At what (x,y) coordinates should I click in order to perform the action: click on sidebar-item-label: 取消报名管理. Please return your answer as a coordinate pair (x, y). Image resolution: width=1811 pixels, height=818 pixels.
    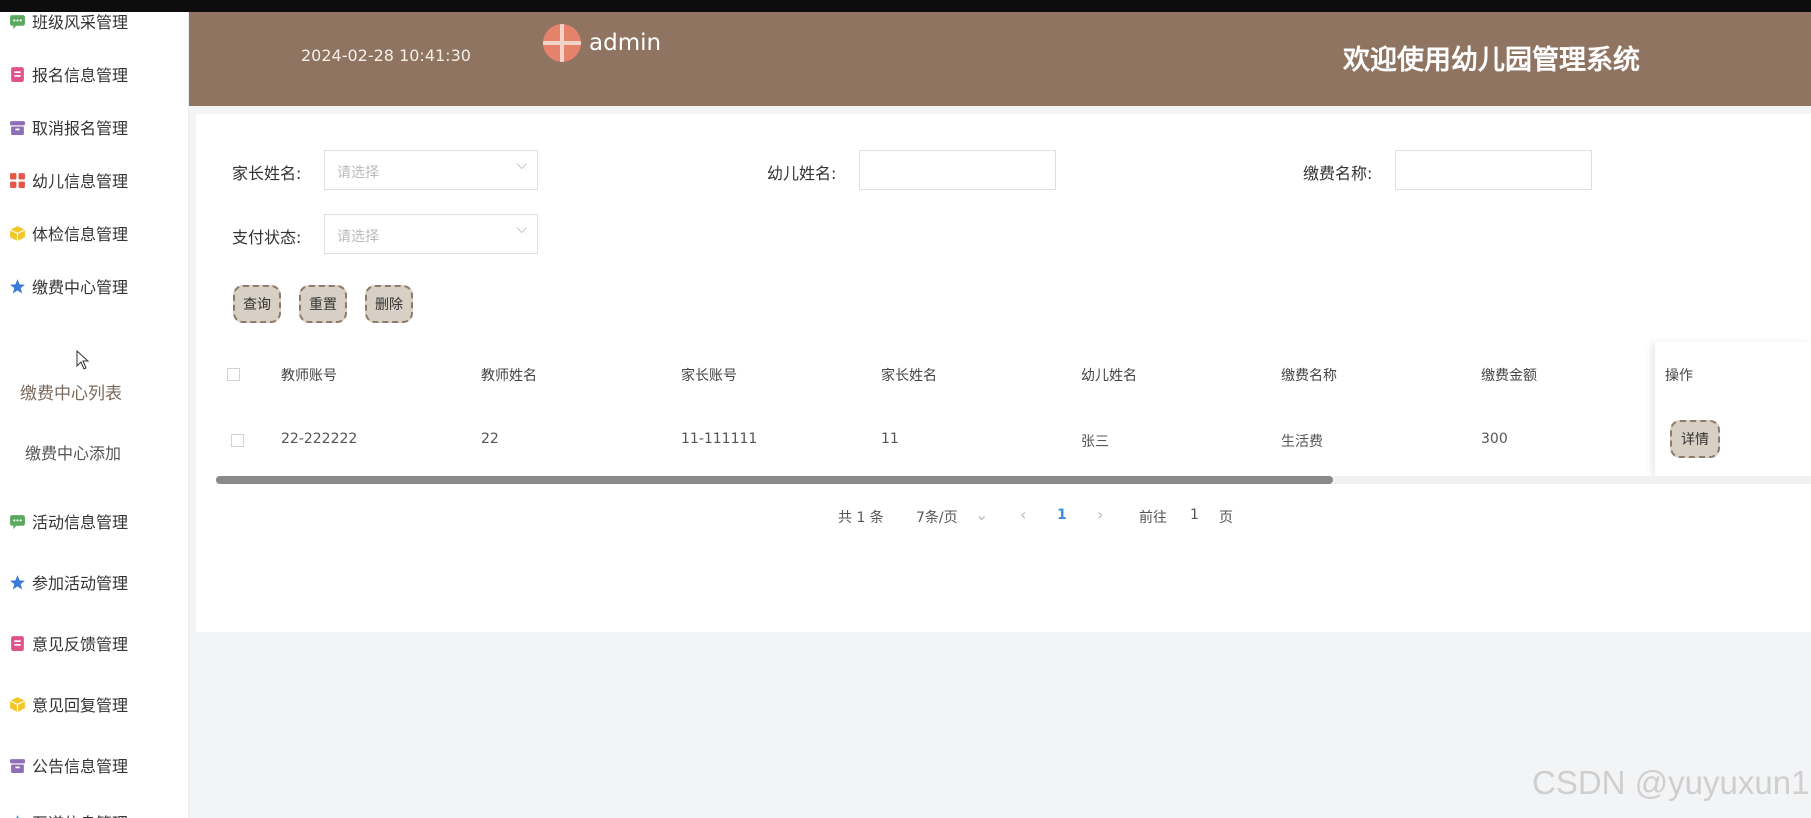
    Looking at the image, I should click on (80, 128).